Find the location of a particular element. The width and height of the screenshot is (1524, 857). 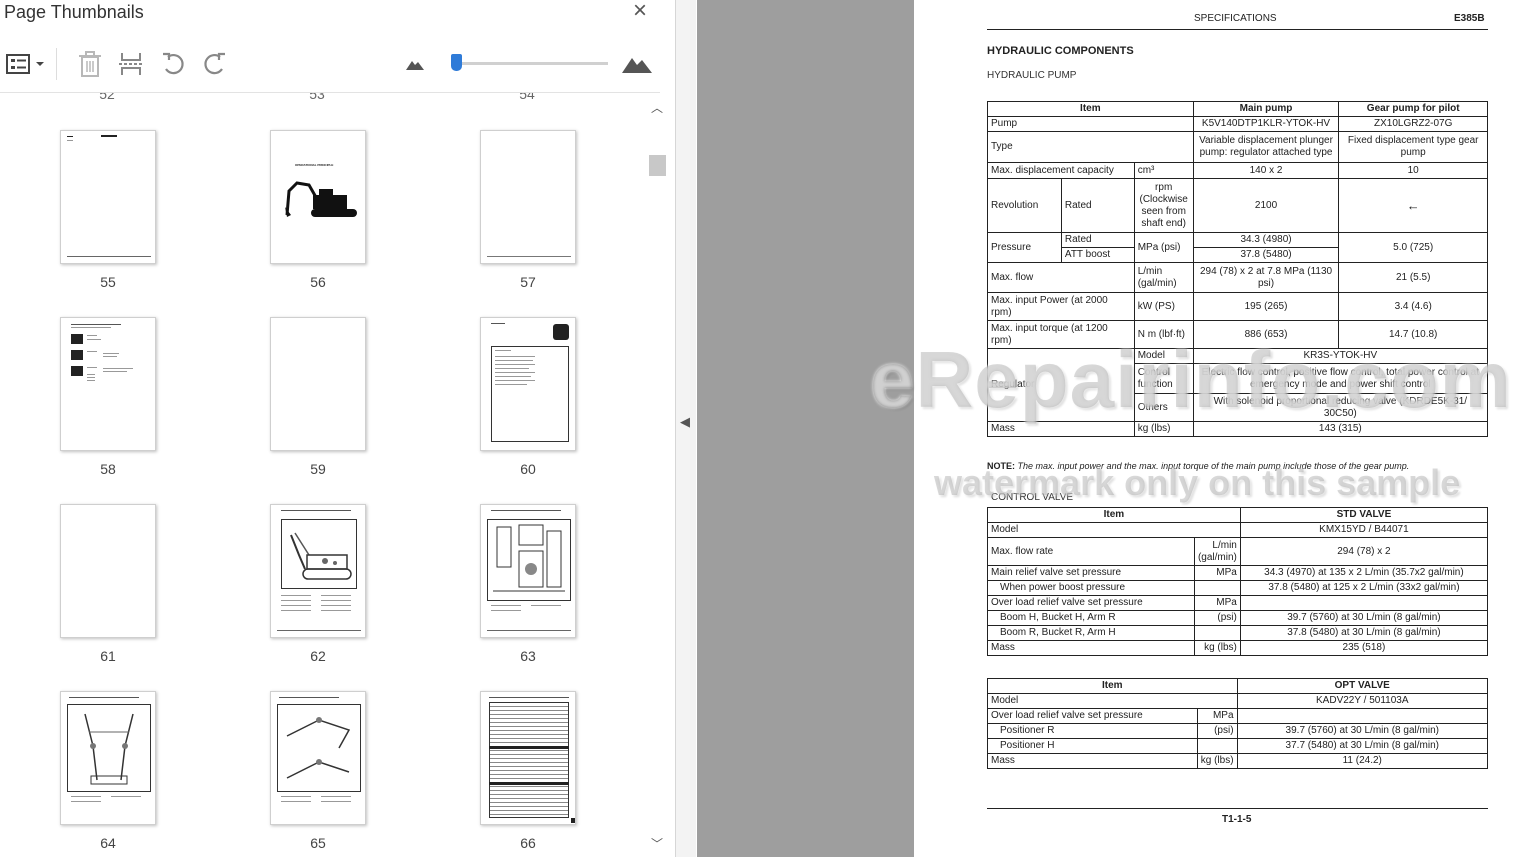

page-thumbnail: OPERATIONAL PRINCIPLE is located at coordinates (318, 197).